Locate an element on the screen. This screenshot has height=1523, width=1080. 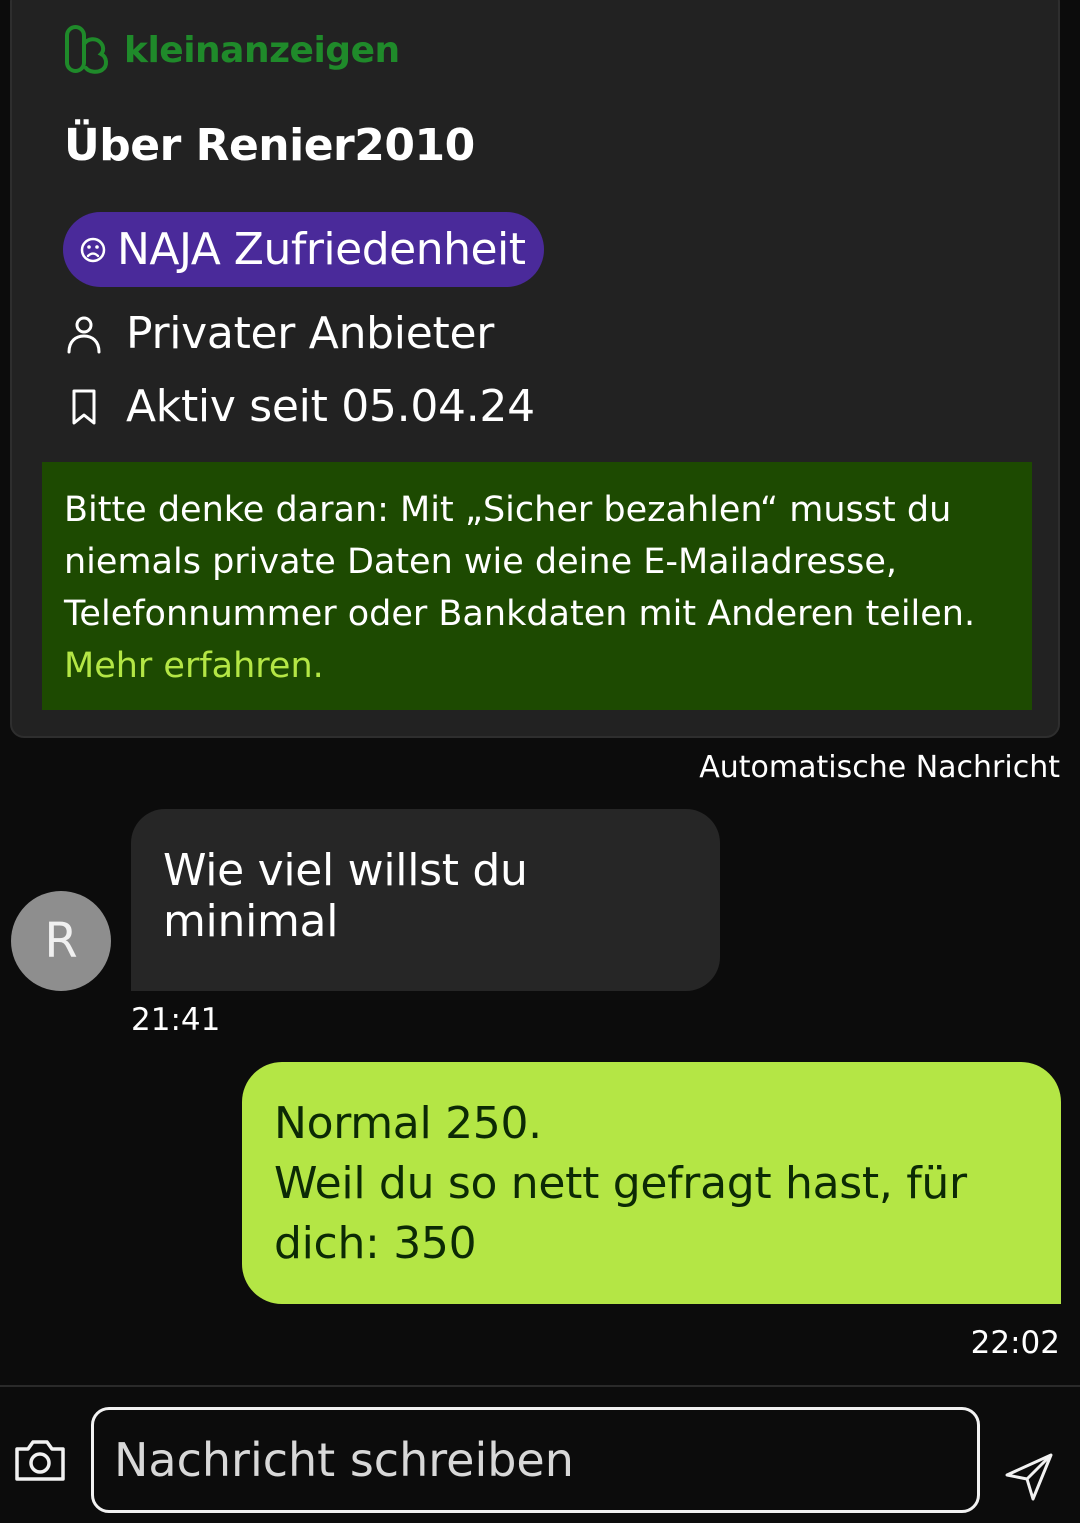
active-since-row: Aktiv seit 05.04.24 is located at coordinates (300, 406).